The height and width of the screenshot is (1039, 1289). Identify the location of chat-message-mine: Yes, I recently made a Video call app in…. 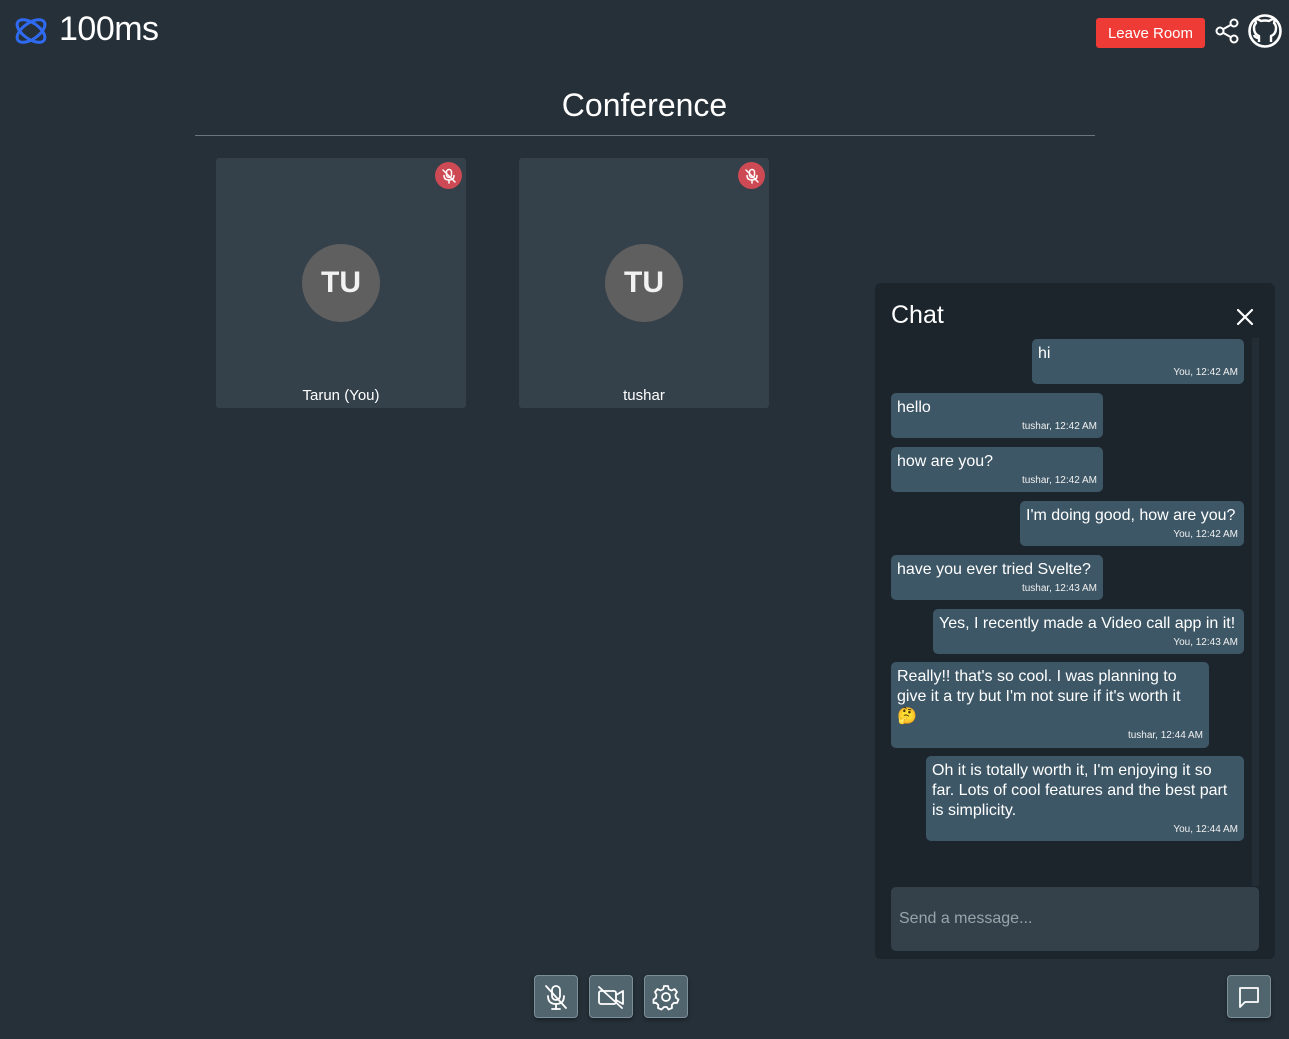
(1088, 631).